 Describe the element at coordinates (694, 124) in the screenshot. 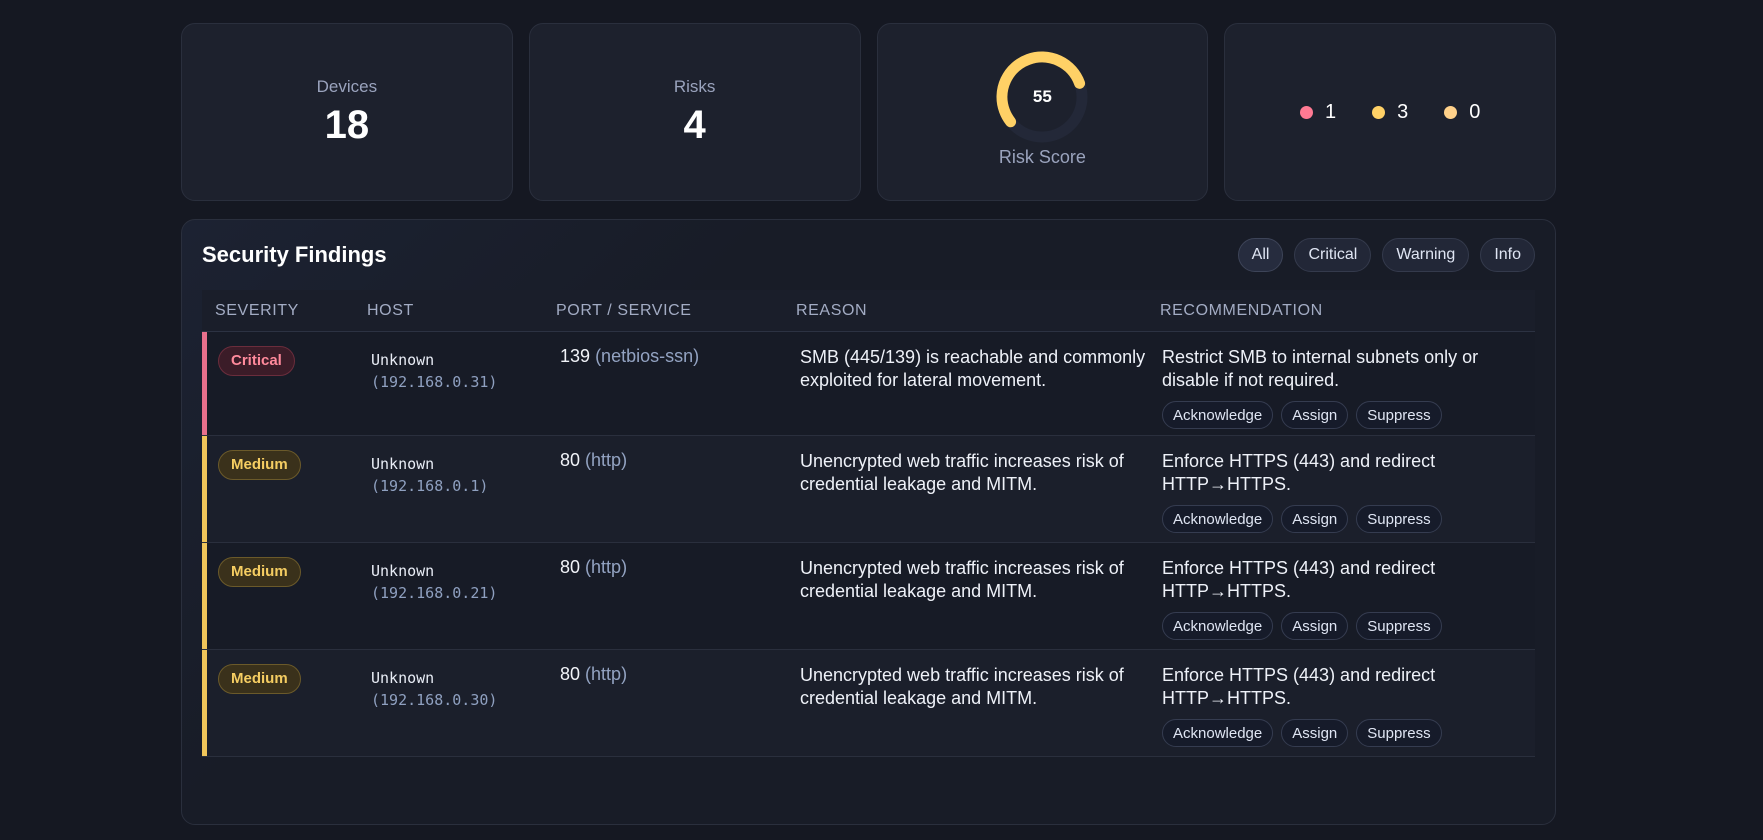

I see `risks-count: 4` at that location.